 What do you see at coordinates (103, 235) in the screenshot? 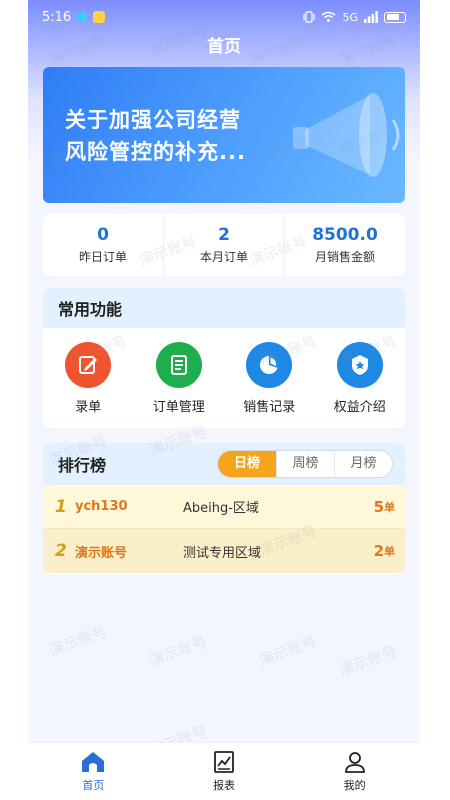
I see `stat-value: 0` at bounding box center [103, 235].